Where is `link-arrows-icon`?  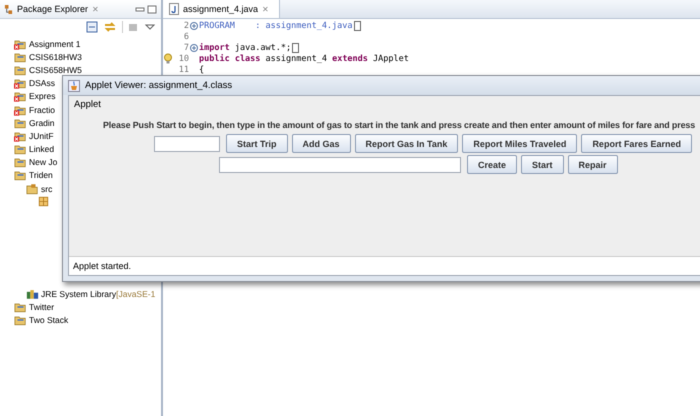 link-arrows-icon is located at coordinates (110, 27).